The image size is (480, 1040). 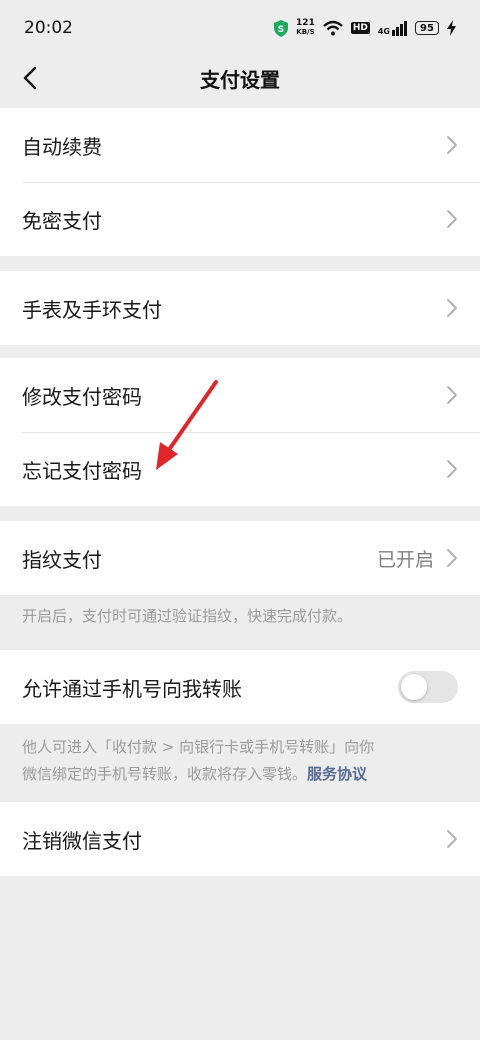 What do you see at coordinates (240, 395) in the screenshot?
I see `change-password-row: 修改支付密码` at bounding box center [240, 395].